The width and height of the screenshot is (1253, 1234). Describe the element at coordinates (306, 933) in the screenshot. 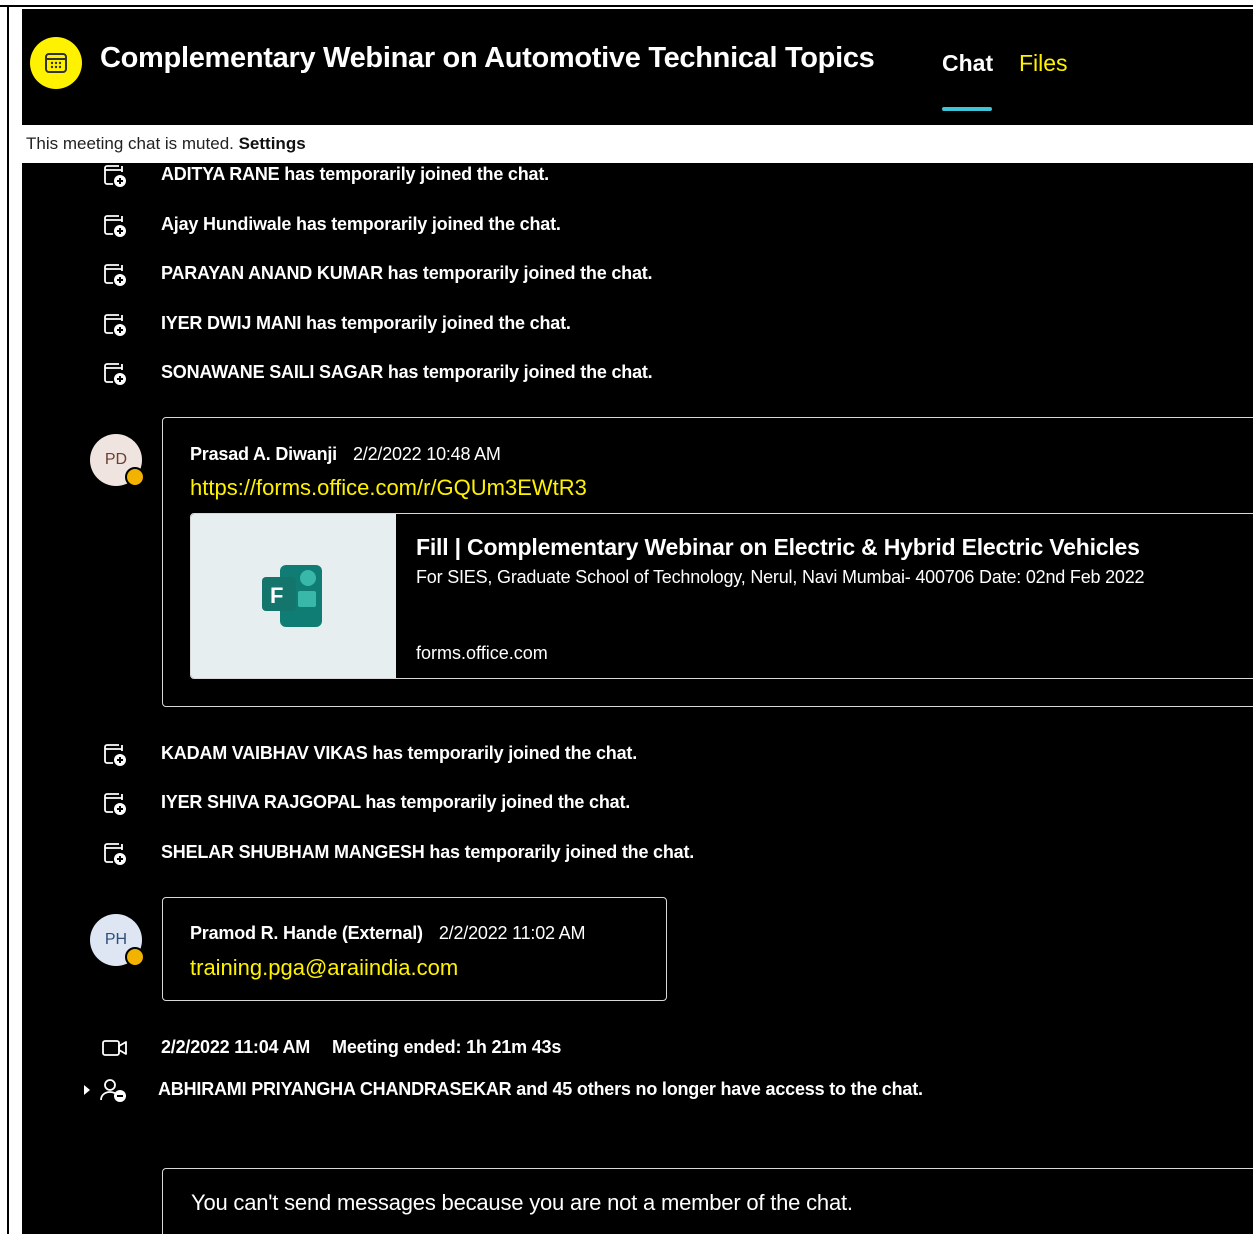

I see `sender-name: Pramod R. Hande (External)` at that location.